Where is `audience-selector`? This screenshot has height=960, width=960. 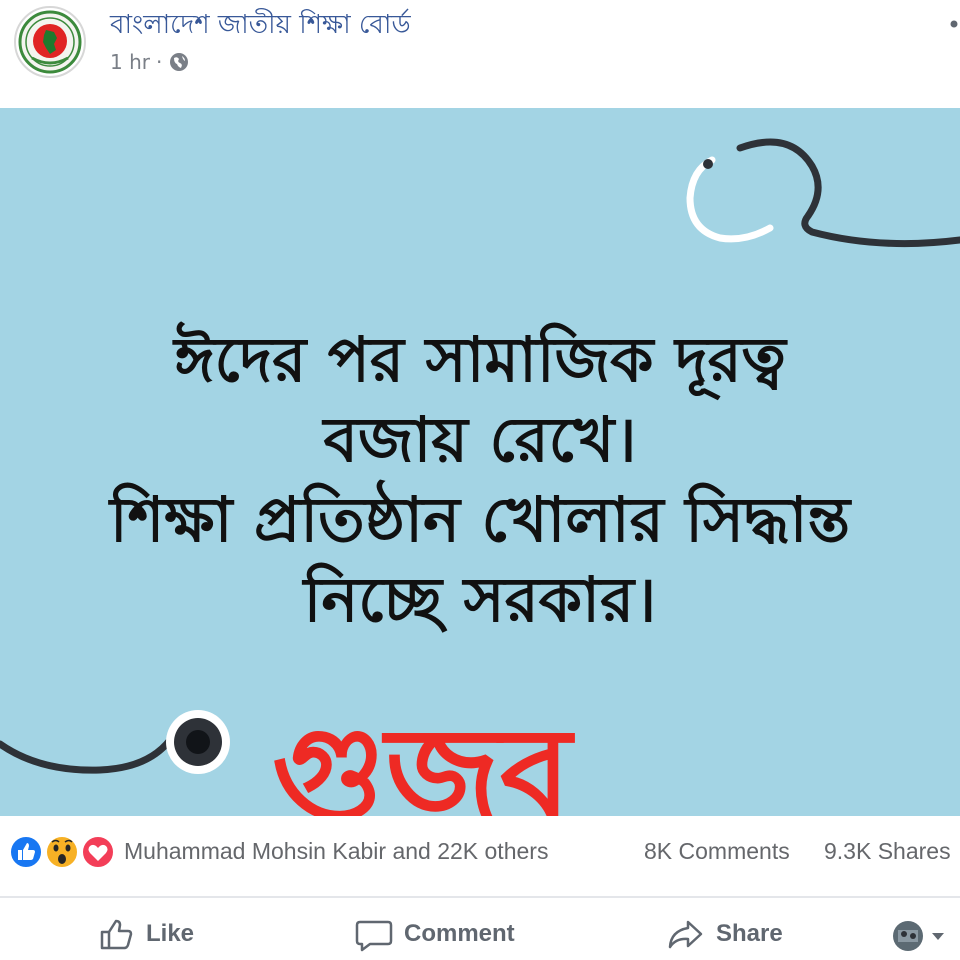
audience-selector is located at coordinates (923, 936).